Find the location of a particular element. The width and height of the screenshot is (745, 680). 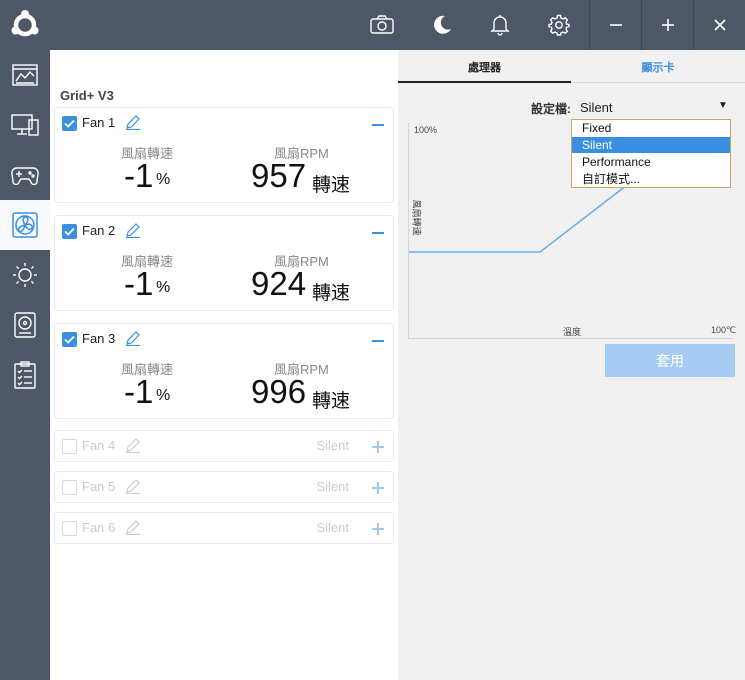

fan-rpm-value: 996 is located at coordinates (279, 391).